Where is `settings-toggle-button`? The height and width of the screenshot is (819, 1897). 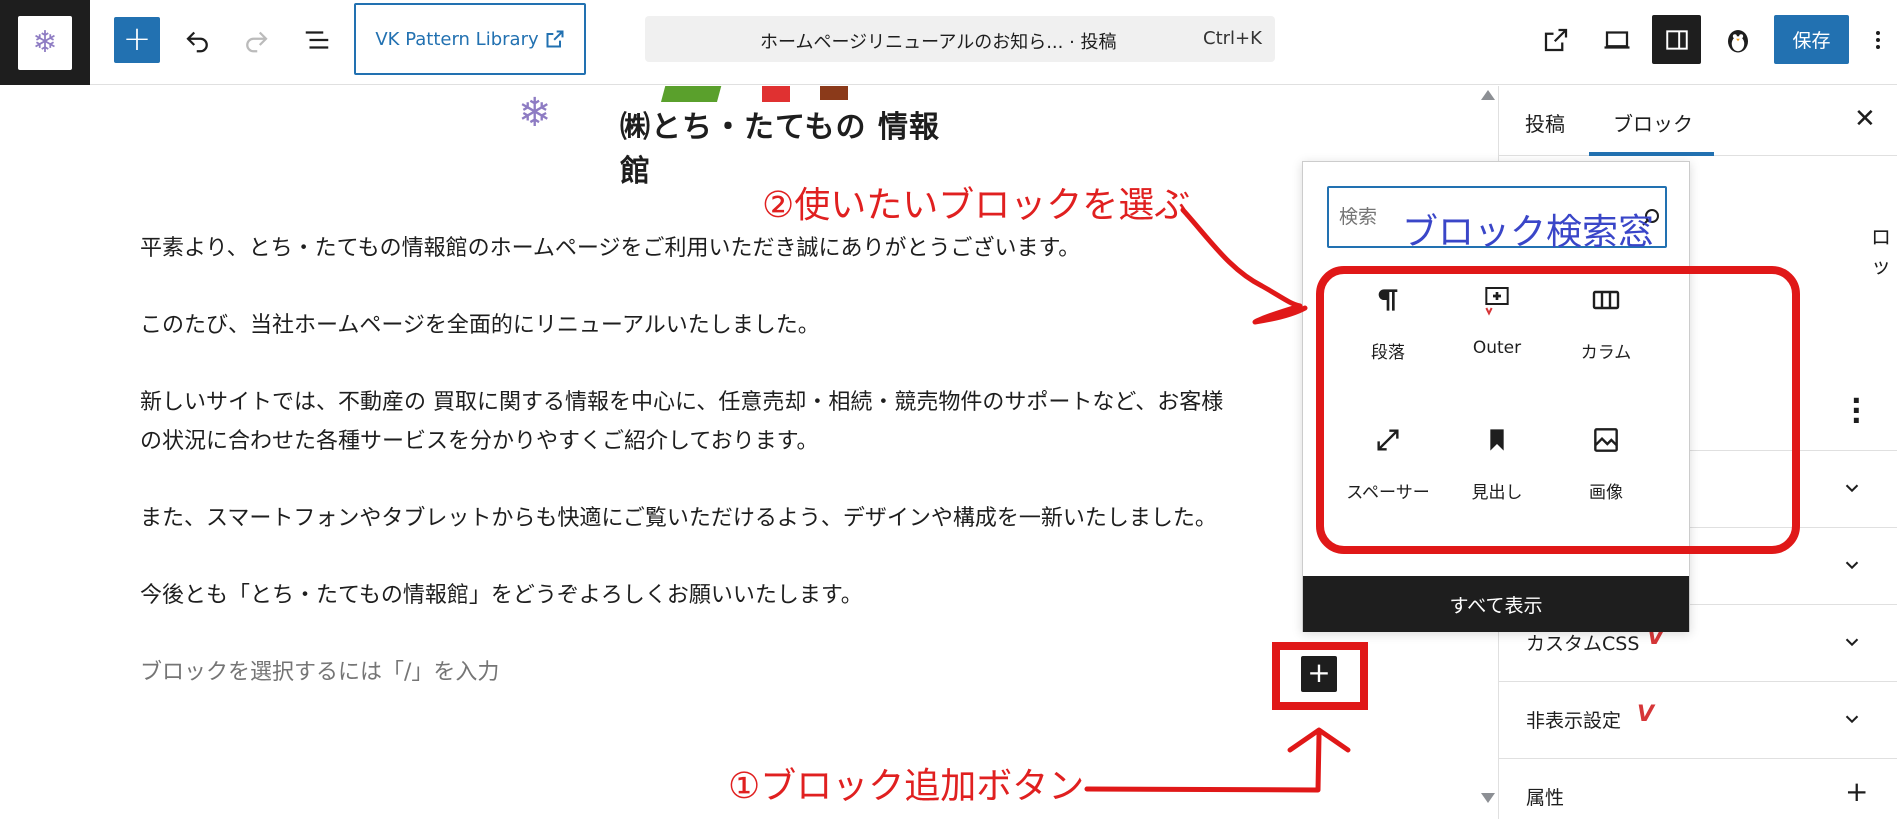 settings-toggle-button is located at coordinates (1676, 39).